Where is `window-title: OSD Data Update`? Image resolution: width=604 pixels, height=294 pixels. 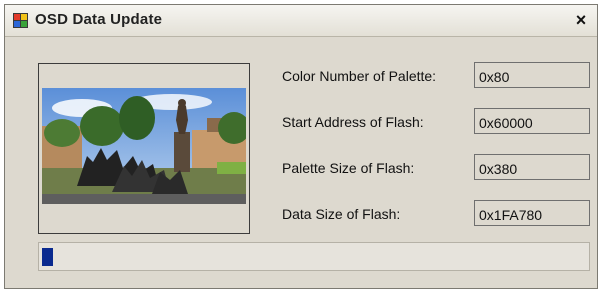
window-title: OSD Data Update is located at coordinates (99, 19).